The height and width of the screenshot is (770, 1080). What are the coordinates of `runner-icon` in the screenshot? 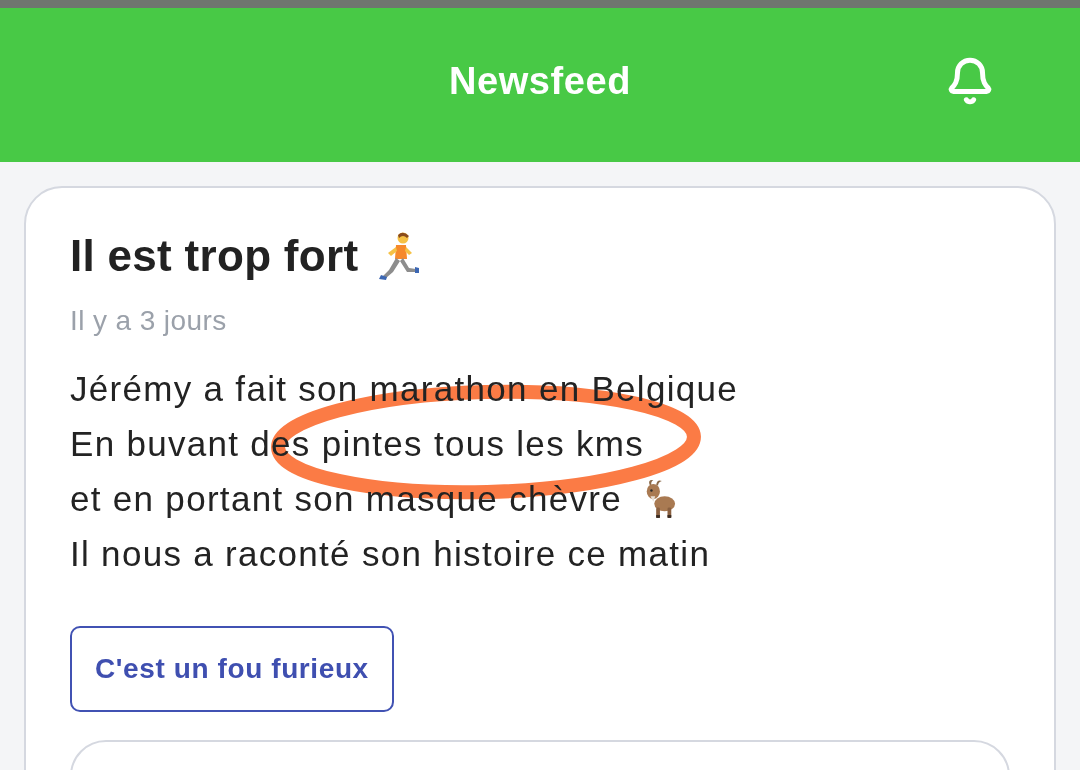 It's located at (398, 256).